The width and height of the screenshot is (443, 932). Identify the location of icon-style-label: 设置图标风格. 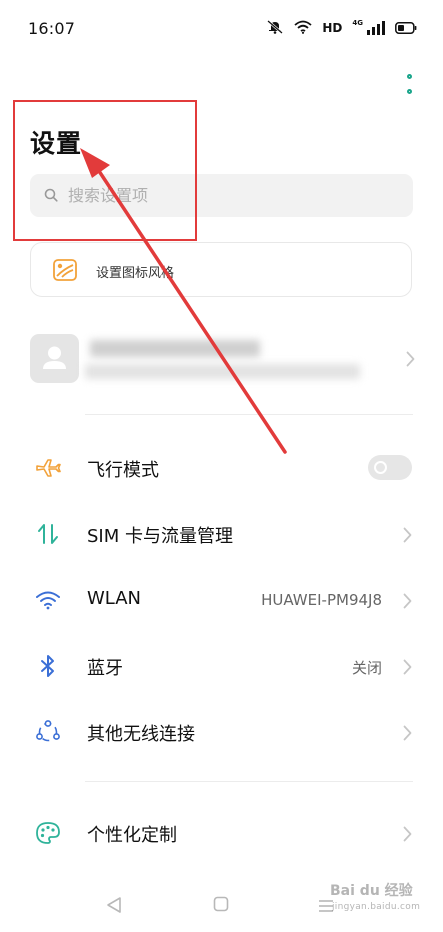
(135, 273).